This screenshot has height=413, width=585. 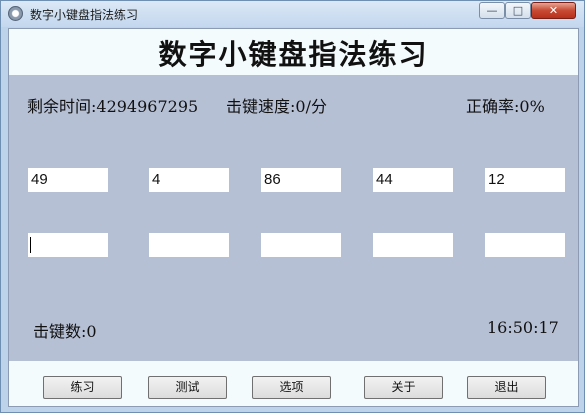 I want to click on keystroke-count-label: 击键数:0, so click(x=65, y=331).